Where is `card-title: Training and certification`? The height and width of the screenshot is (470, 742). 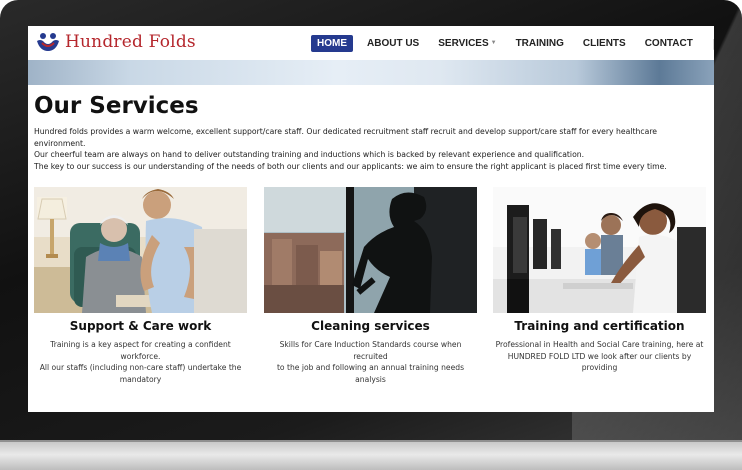 card-title: Training and certification is located at coordinates (599, 326).